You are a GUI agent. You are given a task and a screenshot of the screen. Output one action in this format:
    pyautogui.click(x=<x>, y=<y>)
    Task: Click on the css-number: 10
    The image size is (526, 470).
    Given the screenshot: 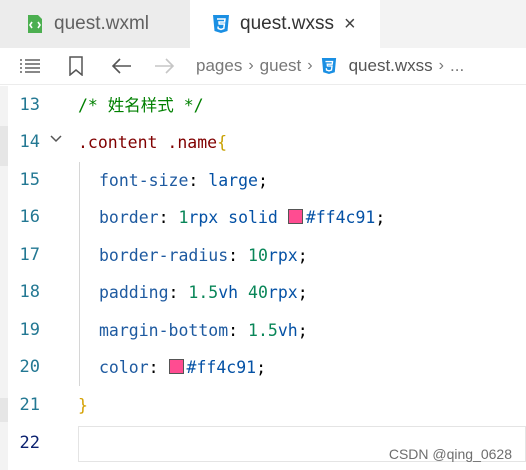 What is the action you would take?
    pyautogui.click(x=258, y=255)
    